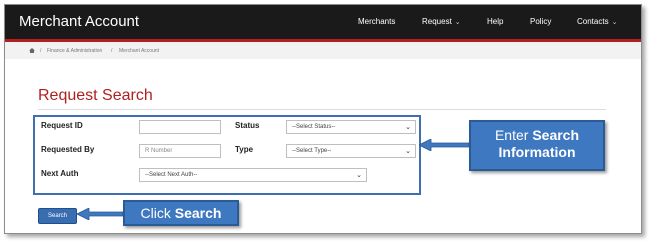  I want to click on nav-policy: Policy, so click(540, 21).